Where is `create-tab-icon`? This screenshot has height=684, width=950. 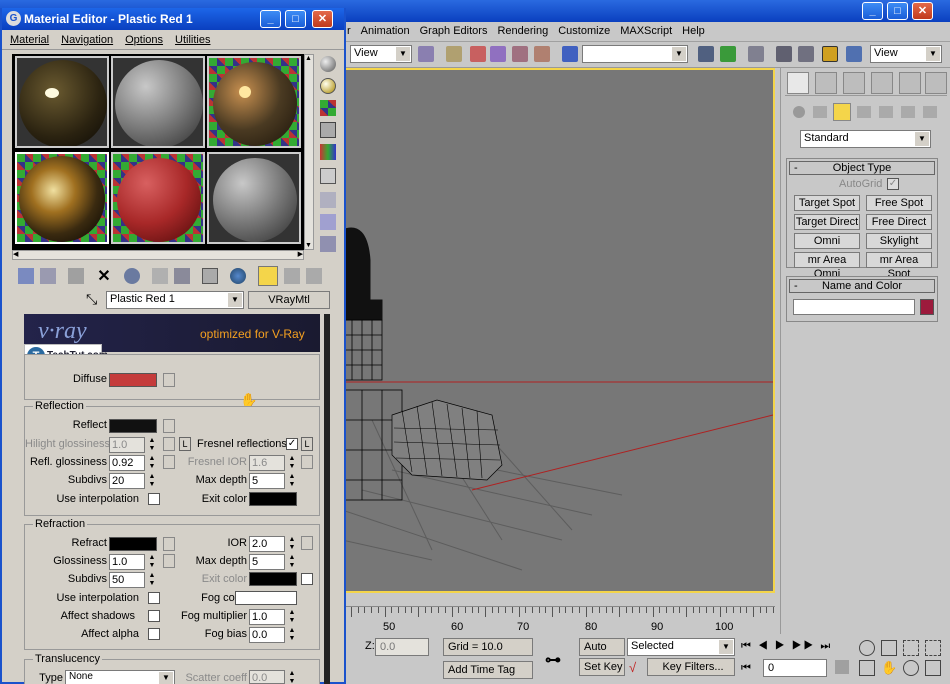
create-tab-icon is located at coordinates (798, 83).